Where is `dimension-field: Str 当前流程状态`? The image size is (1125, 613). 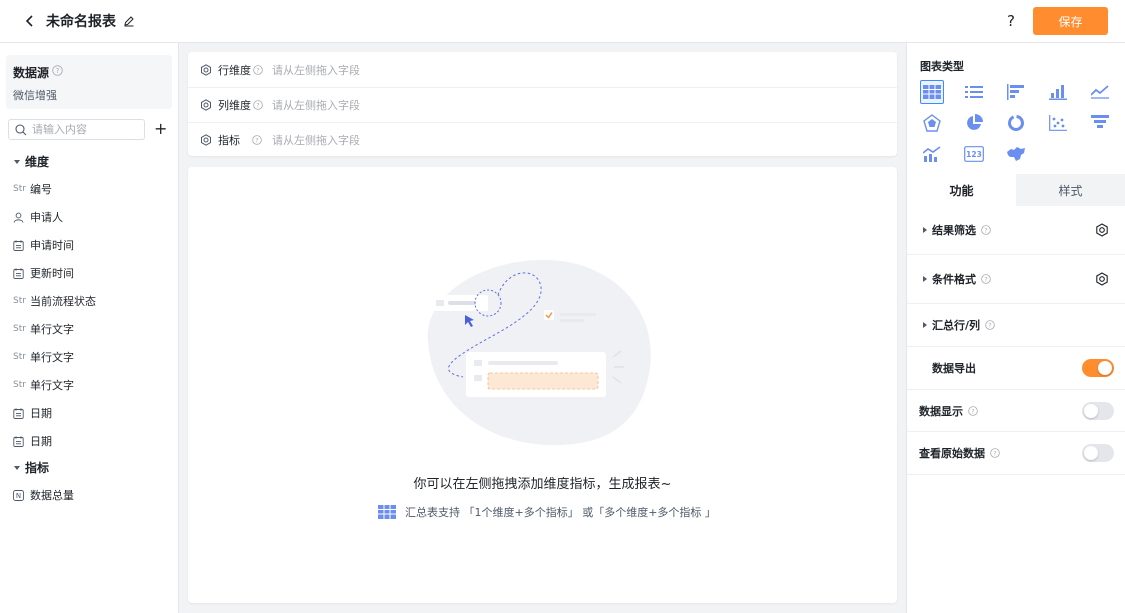
dimension-field: Str 当前流程状态 is located at coordinates (54, 301).